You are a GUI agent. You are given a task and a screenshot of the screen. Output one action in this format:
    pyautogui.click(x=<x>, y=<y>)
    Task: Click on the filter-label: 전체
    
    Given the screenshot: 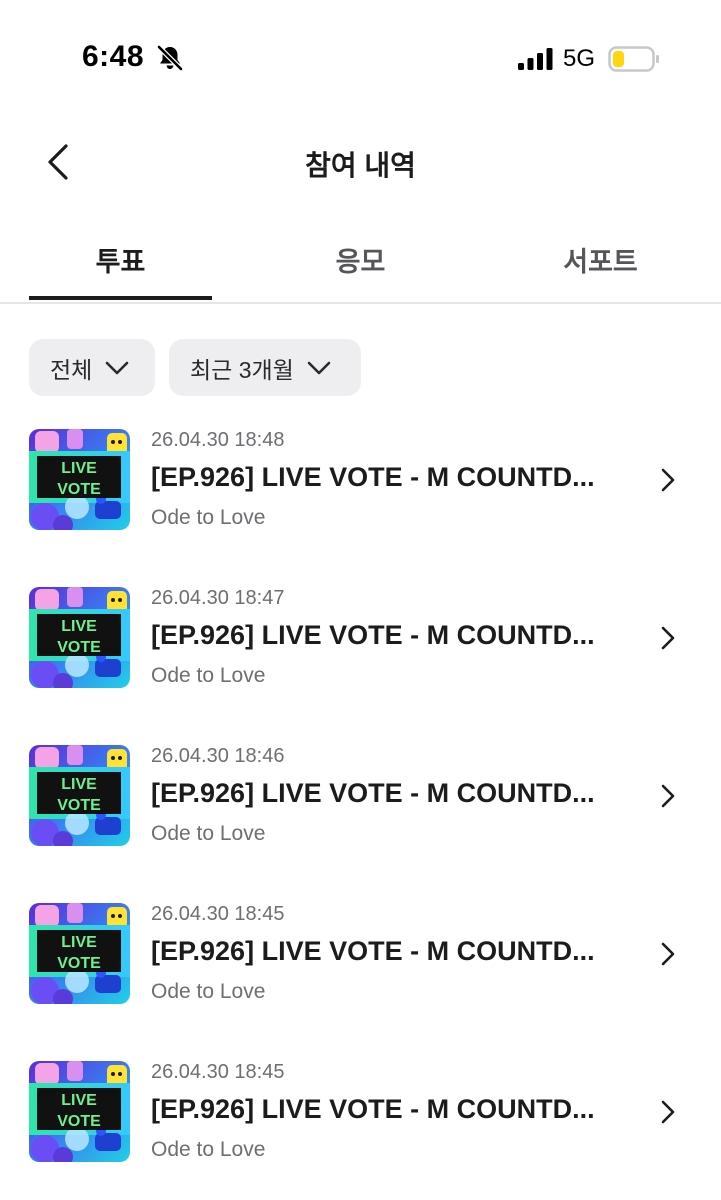 What is the action you would take?
    pyautogui.click(x=71, y=369)
    